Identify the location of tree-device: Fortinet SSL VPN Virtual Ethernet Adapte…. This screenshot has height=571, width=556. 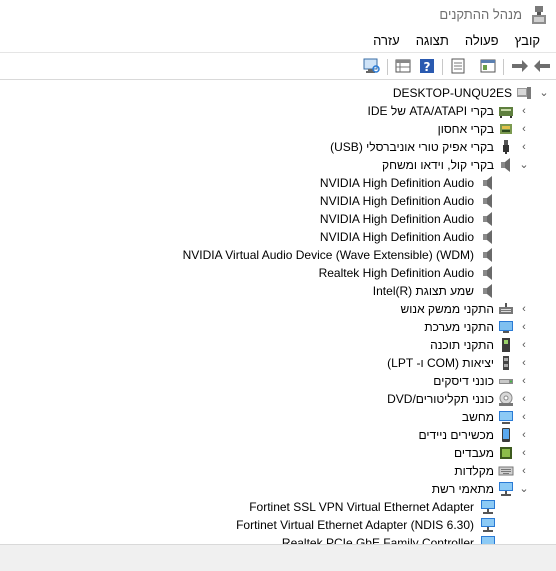
(278, 507).